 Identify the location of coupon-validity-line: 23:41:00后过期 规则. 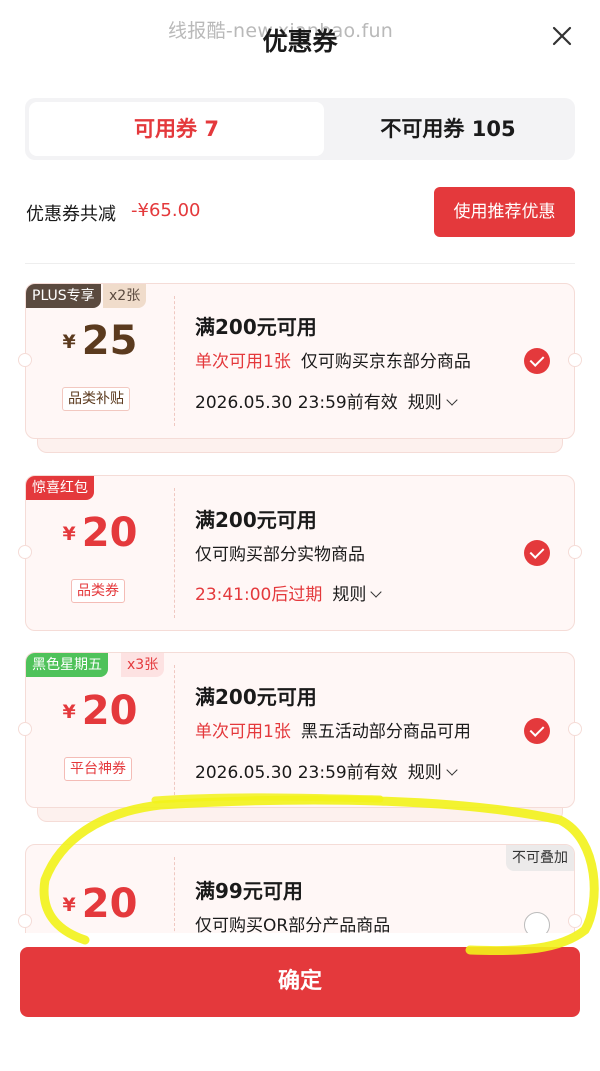
(289, 592).